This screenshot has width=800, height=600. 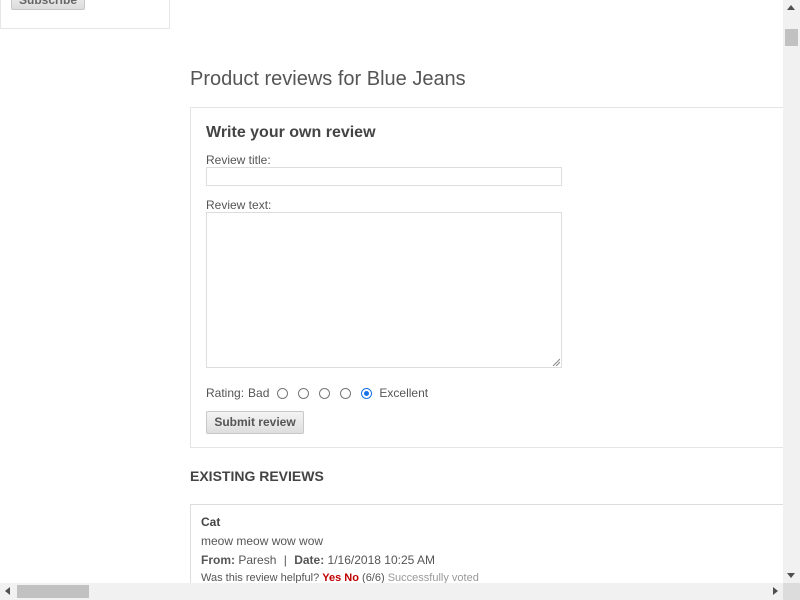 I want to click on scrollbar-corner, so click(x=791, y=591).